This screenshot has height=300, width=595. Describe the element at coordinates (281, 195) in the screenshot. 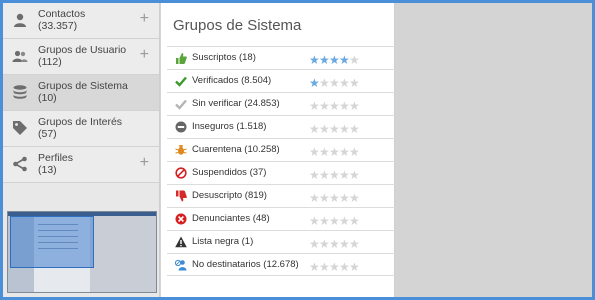

I see `group-row: Desuscripto (819) ★★★★★` at that location.